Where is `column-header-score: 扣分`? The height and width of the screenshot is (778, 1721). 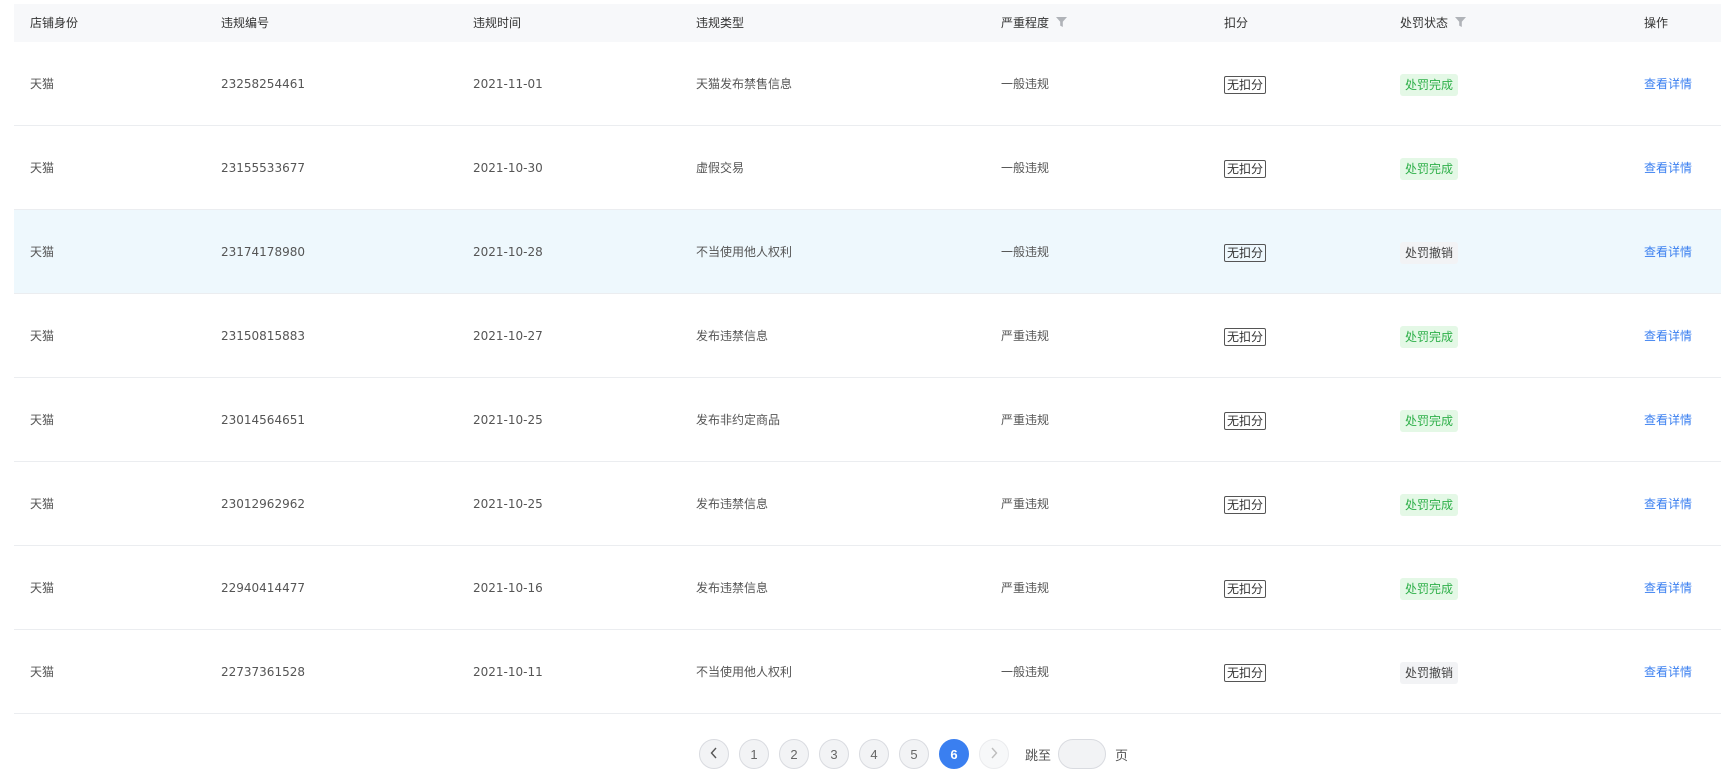 column-header-score: 扣分 is located at coordinates (1236, 23).